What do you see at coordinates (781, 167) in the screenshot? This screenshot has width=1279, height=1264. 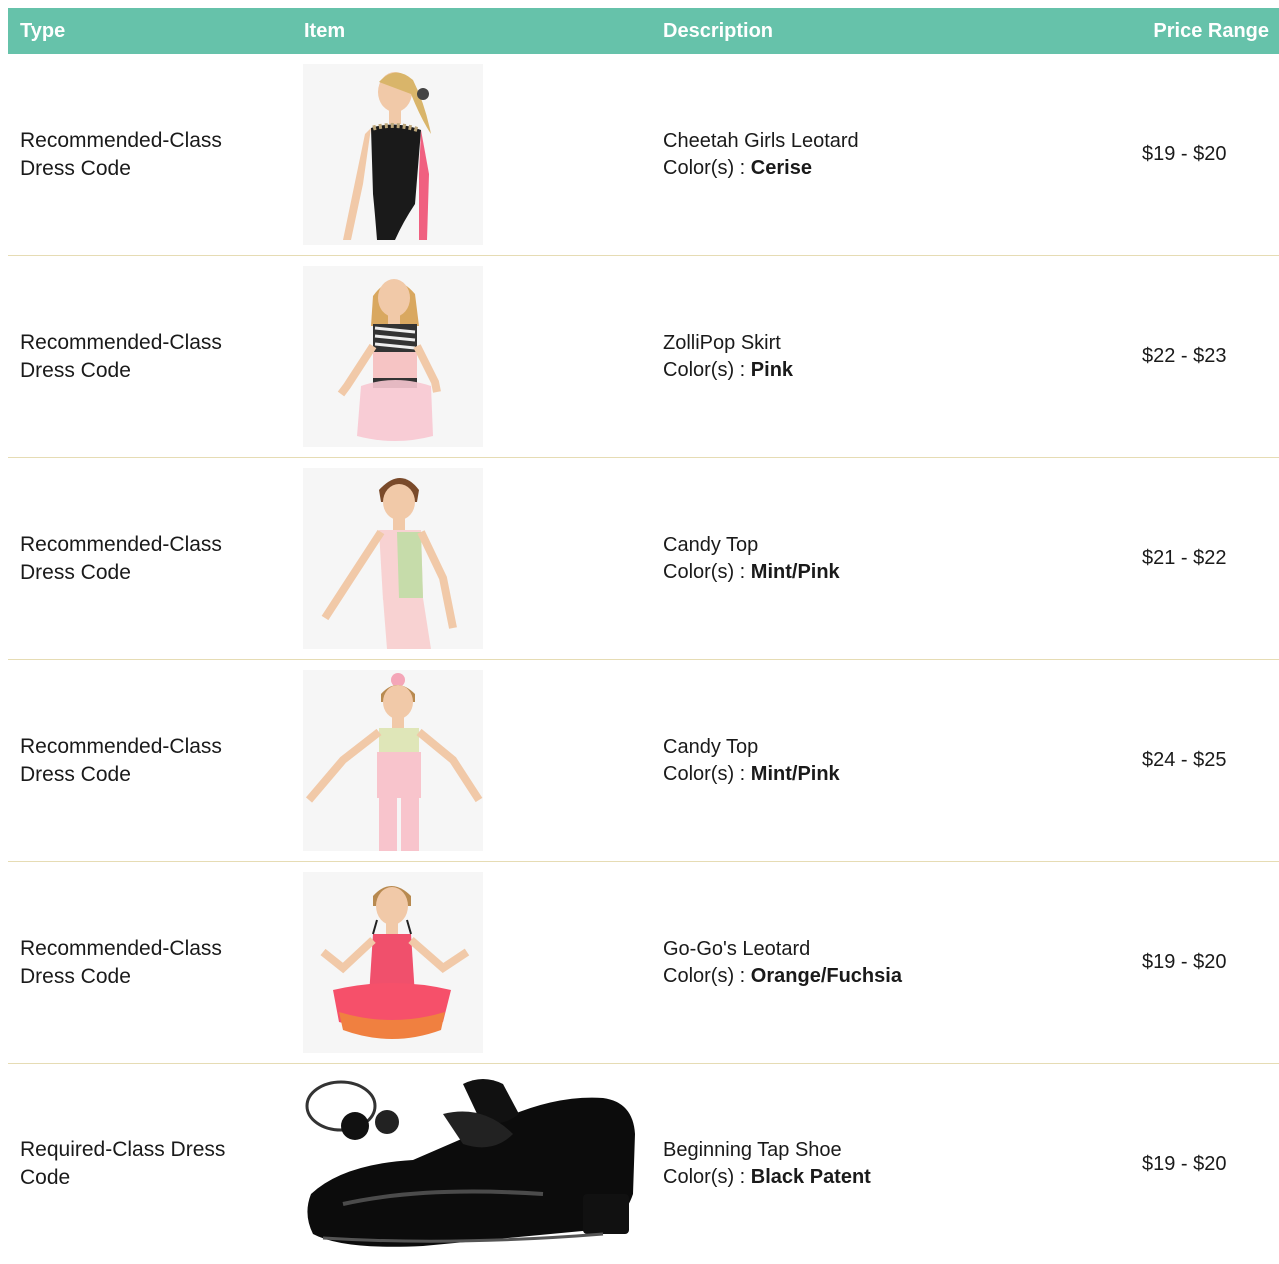 I see `color-value: Cerise` at bounding box center [781, 167].